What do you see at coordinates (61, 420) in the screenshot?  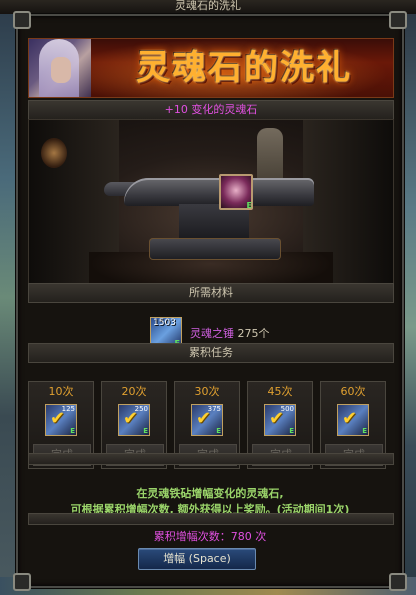 I see `reward-box-icon: ✔ 125 E` at bounding box center [61, 420].